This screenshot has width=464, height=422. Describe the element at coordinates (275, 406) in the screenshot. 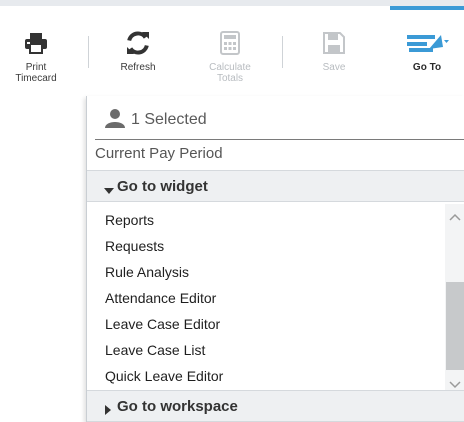

I see `go-to-workspace-header: Go to workspace` at that location.